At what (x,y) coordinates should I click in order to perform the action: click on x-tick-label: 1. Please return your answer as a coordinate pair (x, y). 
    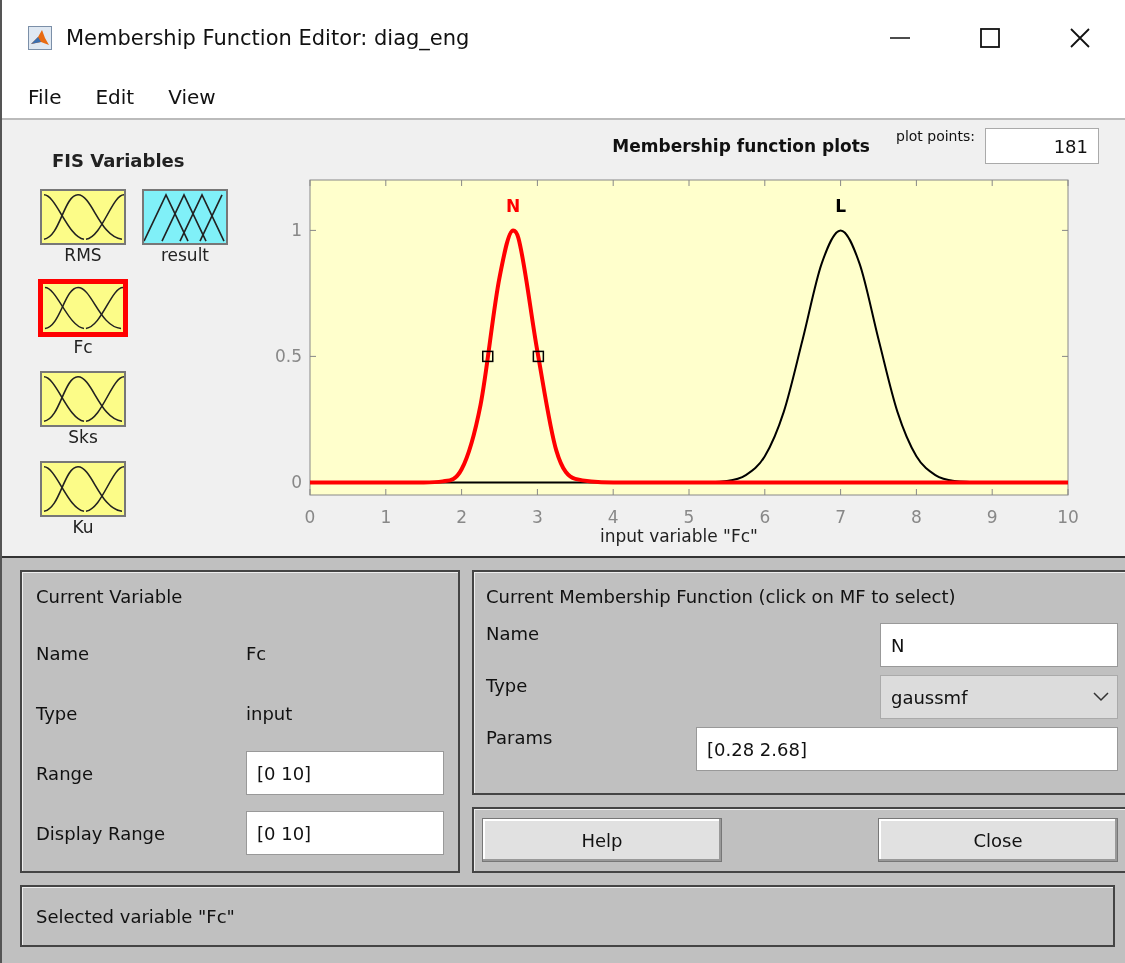
    Looking at the image, I should click on (386, 517).